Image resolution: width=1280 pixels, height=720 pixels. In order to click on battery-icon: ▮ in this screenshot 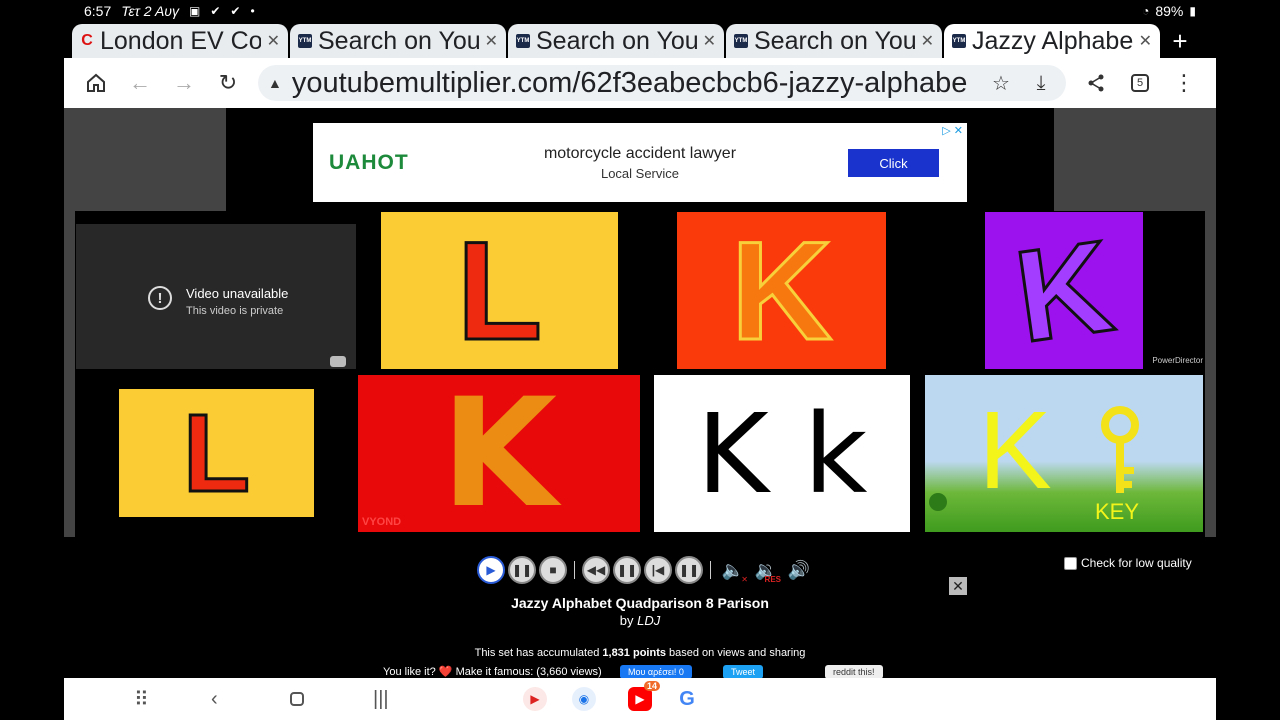, I will do `click(1192, 11)`.